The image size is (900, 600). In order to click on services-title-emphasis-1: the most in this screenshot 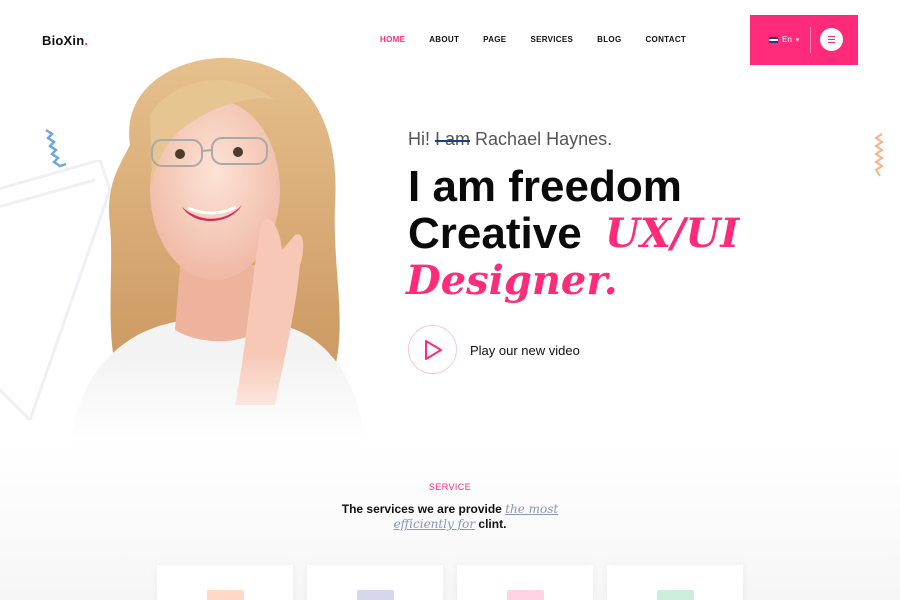, I will do `click(532, 509)`.